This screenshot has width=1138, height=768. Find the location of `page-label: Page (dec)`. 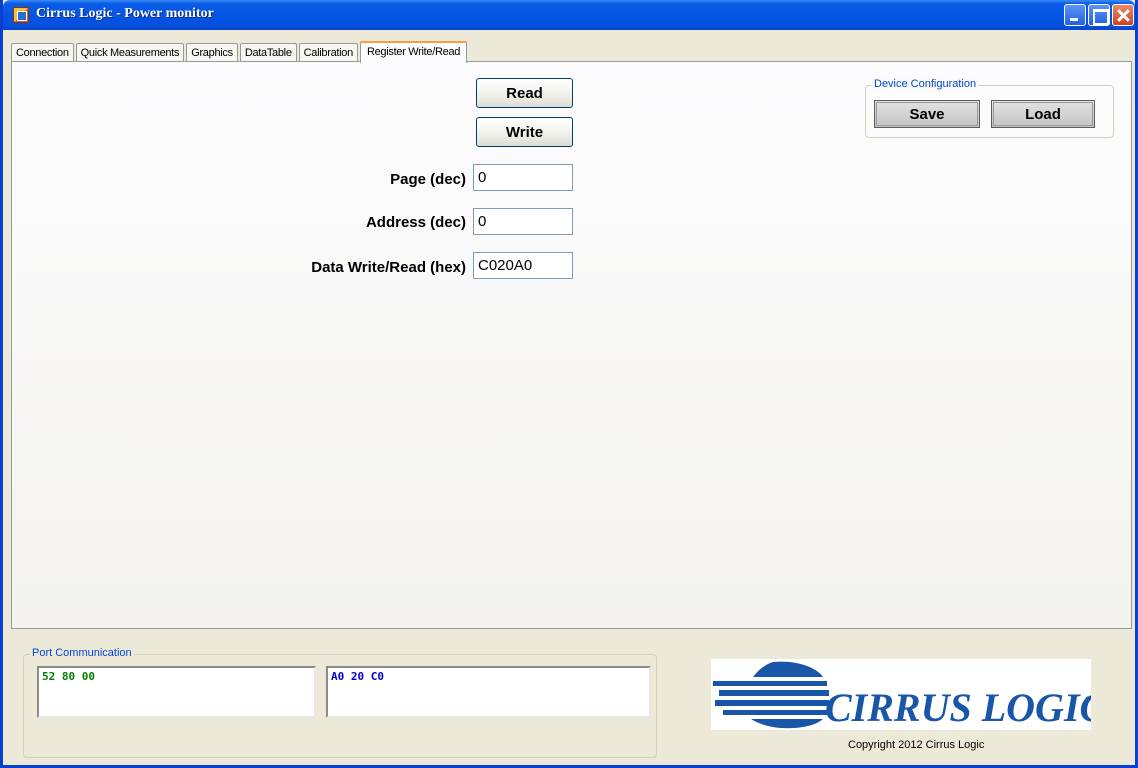

page-label: Page (dec) is located at coordinates (428, 179).